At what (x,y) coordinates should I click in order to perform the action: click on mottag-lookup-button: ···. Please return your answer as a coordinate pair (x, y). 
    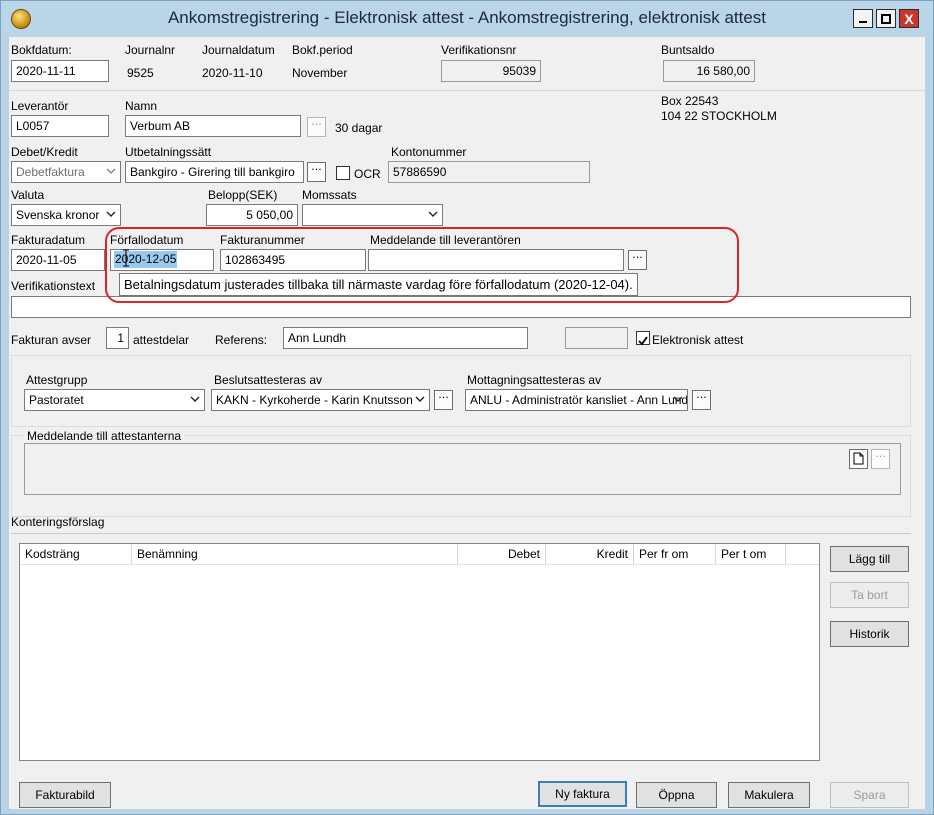
    Looking at the image, I should click on (701, 400).